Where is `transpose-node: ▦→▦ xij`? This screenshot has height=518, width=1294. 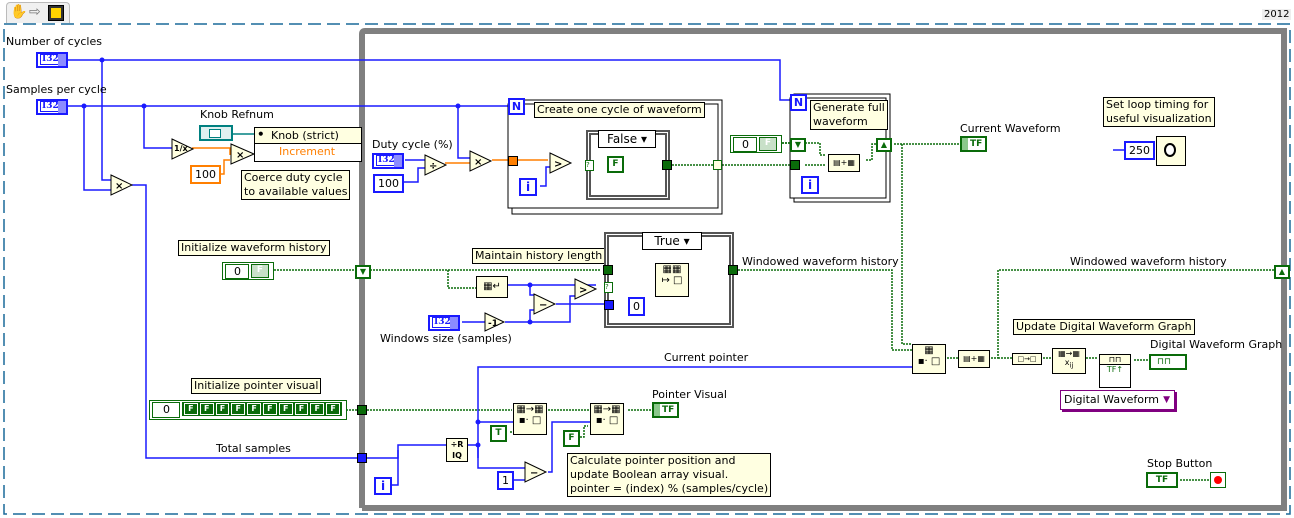 transpose-node: ▦→▦ xij is located at coordinates (1069, 361).